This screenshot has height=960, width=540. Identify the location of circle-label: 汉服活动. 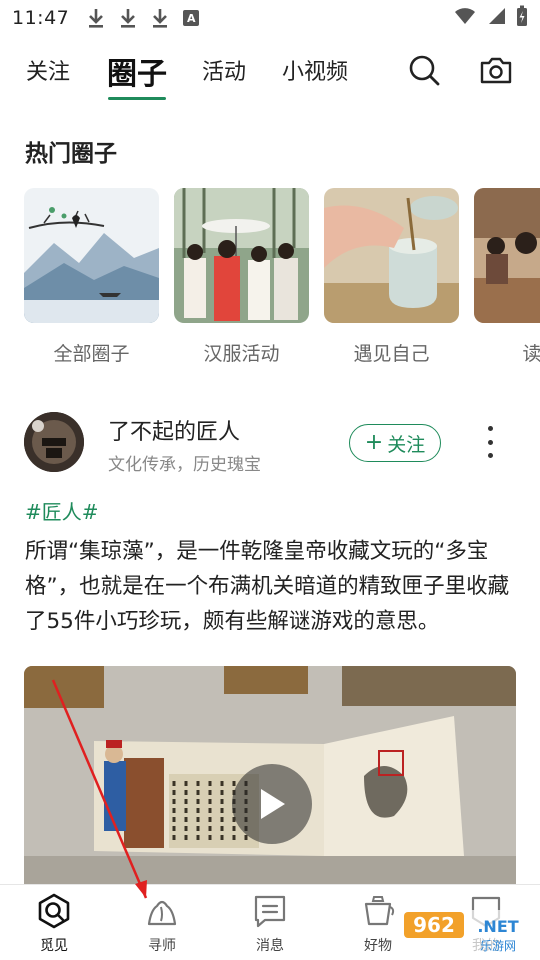
(241, 354).